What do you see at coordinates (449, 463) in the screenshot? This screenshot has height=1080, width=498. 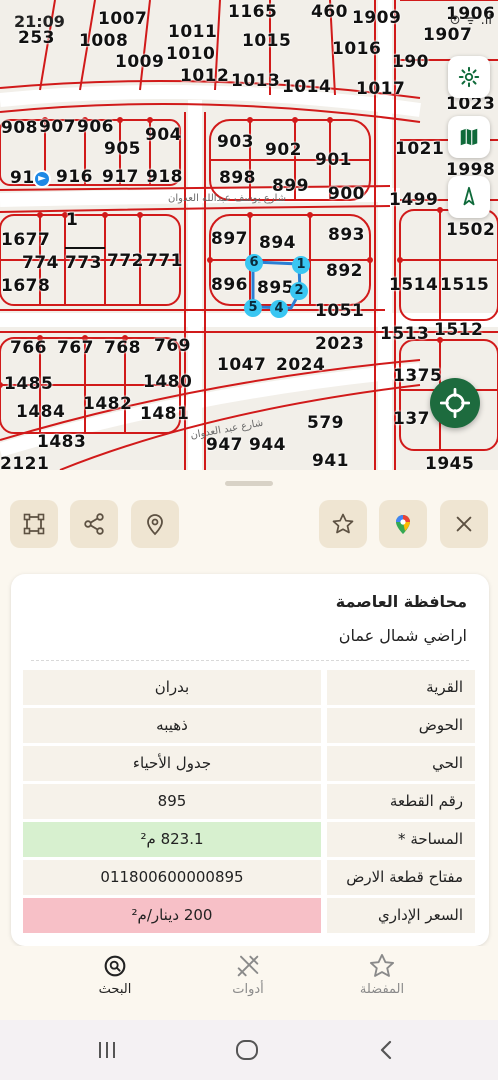 I see `plot-label: 1945` at bounding box center [449, 463].